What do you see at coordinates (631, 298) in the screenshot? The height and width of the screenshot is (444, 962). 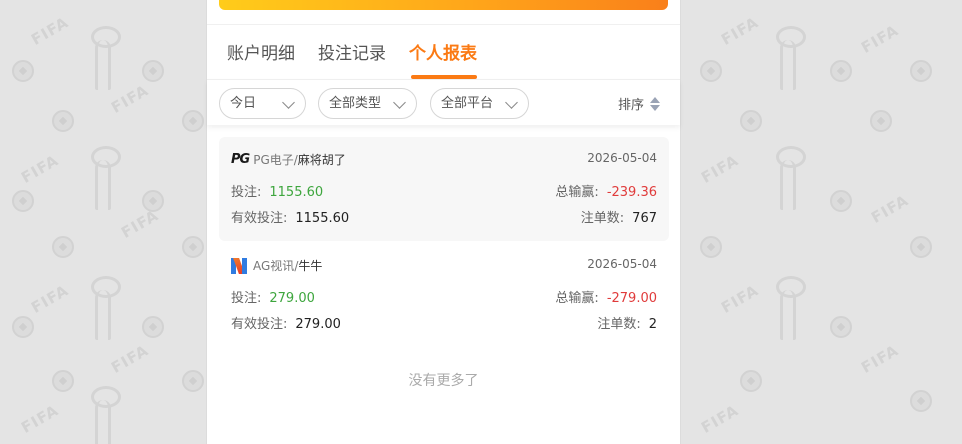 I see `win-value: -279.00` at bounding box center [631, 298].